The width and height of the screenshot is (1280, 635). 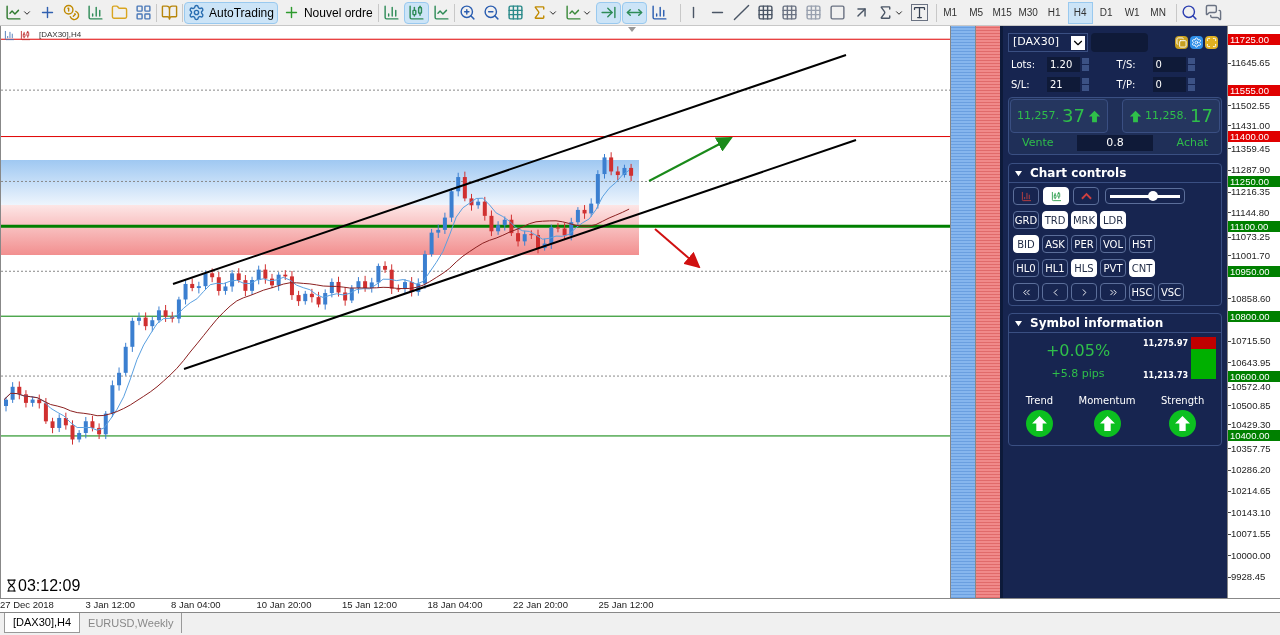 I want to click on price-big: 37, so click(x=1073, y=116).